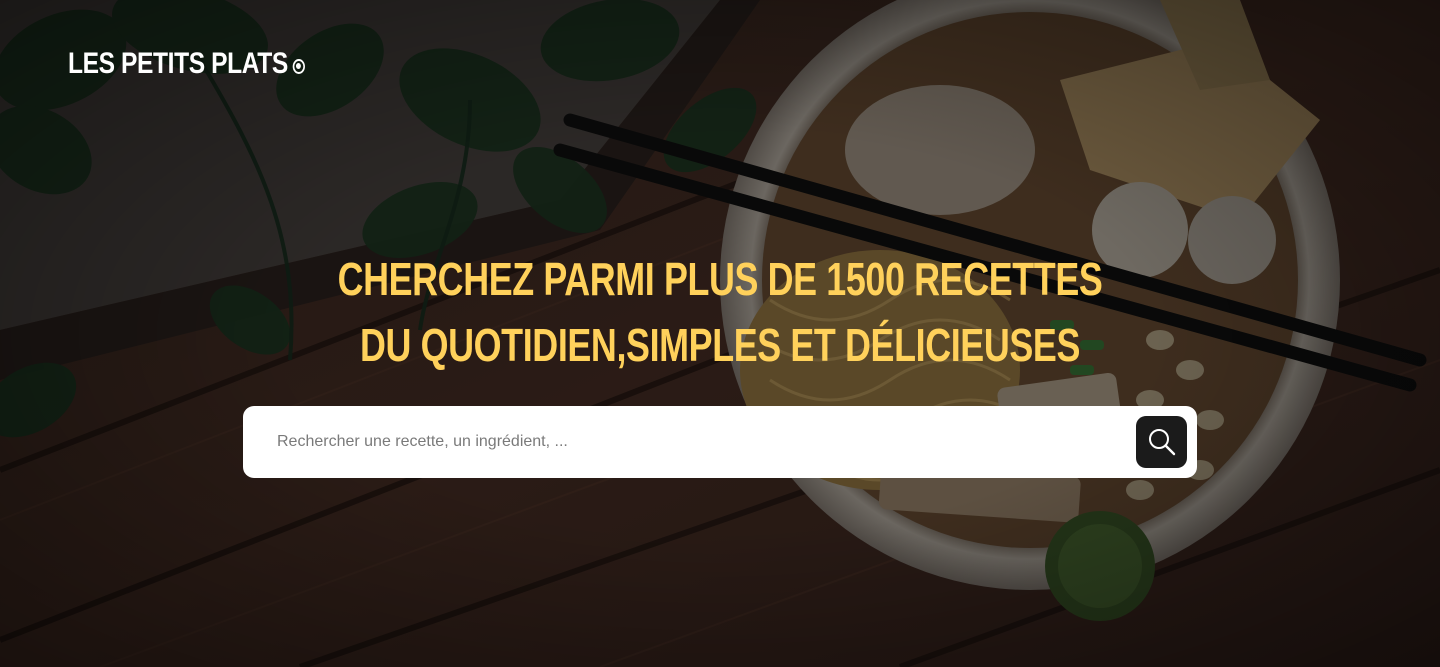 This screenshot has height=667, width=1440. Describe the element at coordinates (697, 442) in the screenshot. I see `search-input` at that location.